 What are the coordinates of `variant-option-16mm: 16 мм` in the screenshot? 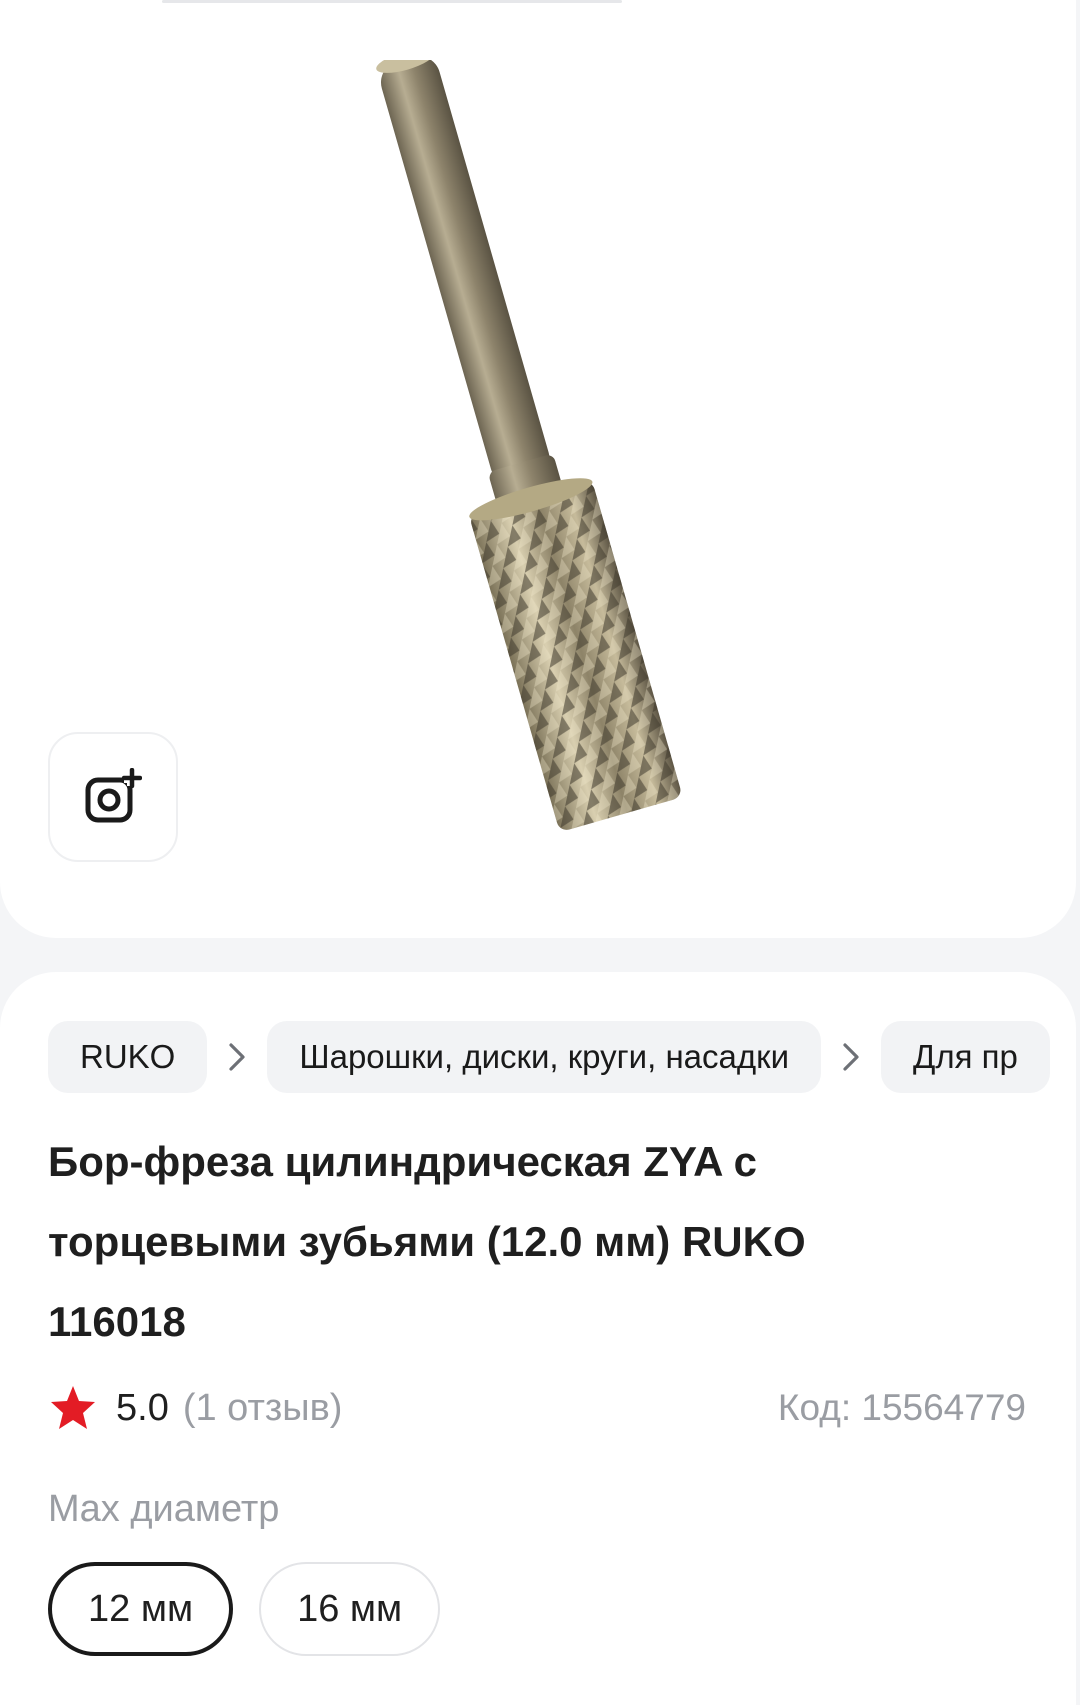 It's located at (350, 1609).